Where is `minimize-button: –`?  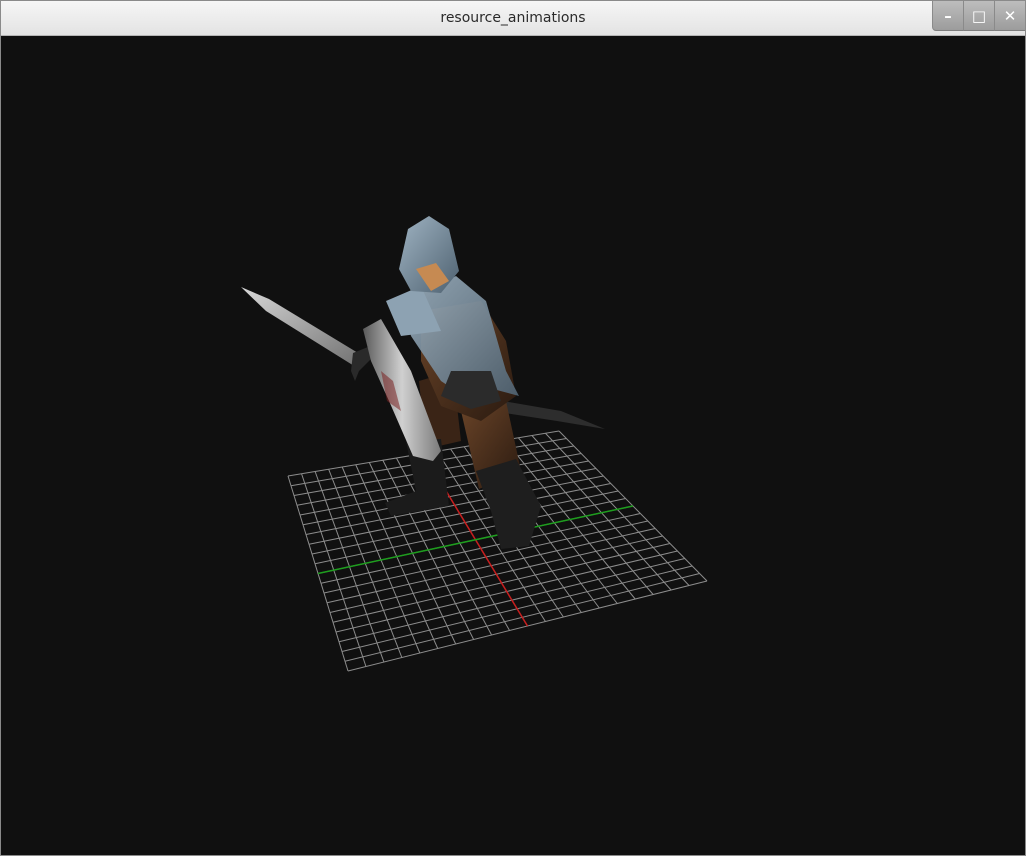 minimize-button: – is located at coordinates (947, 16).